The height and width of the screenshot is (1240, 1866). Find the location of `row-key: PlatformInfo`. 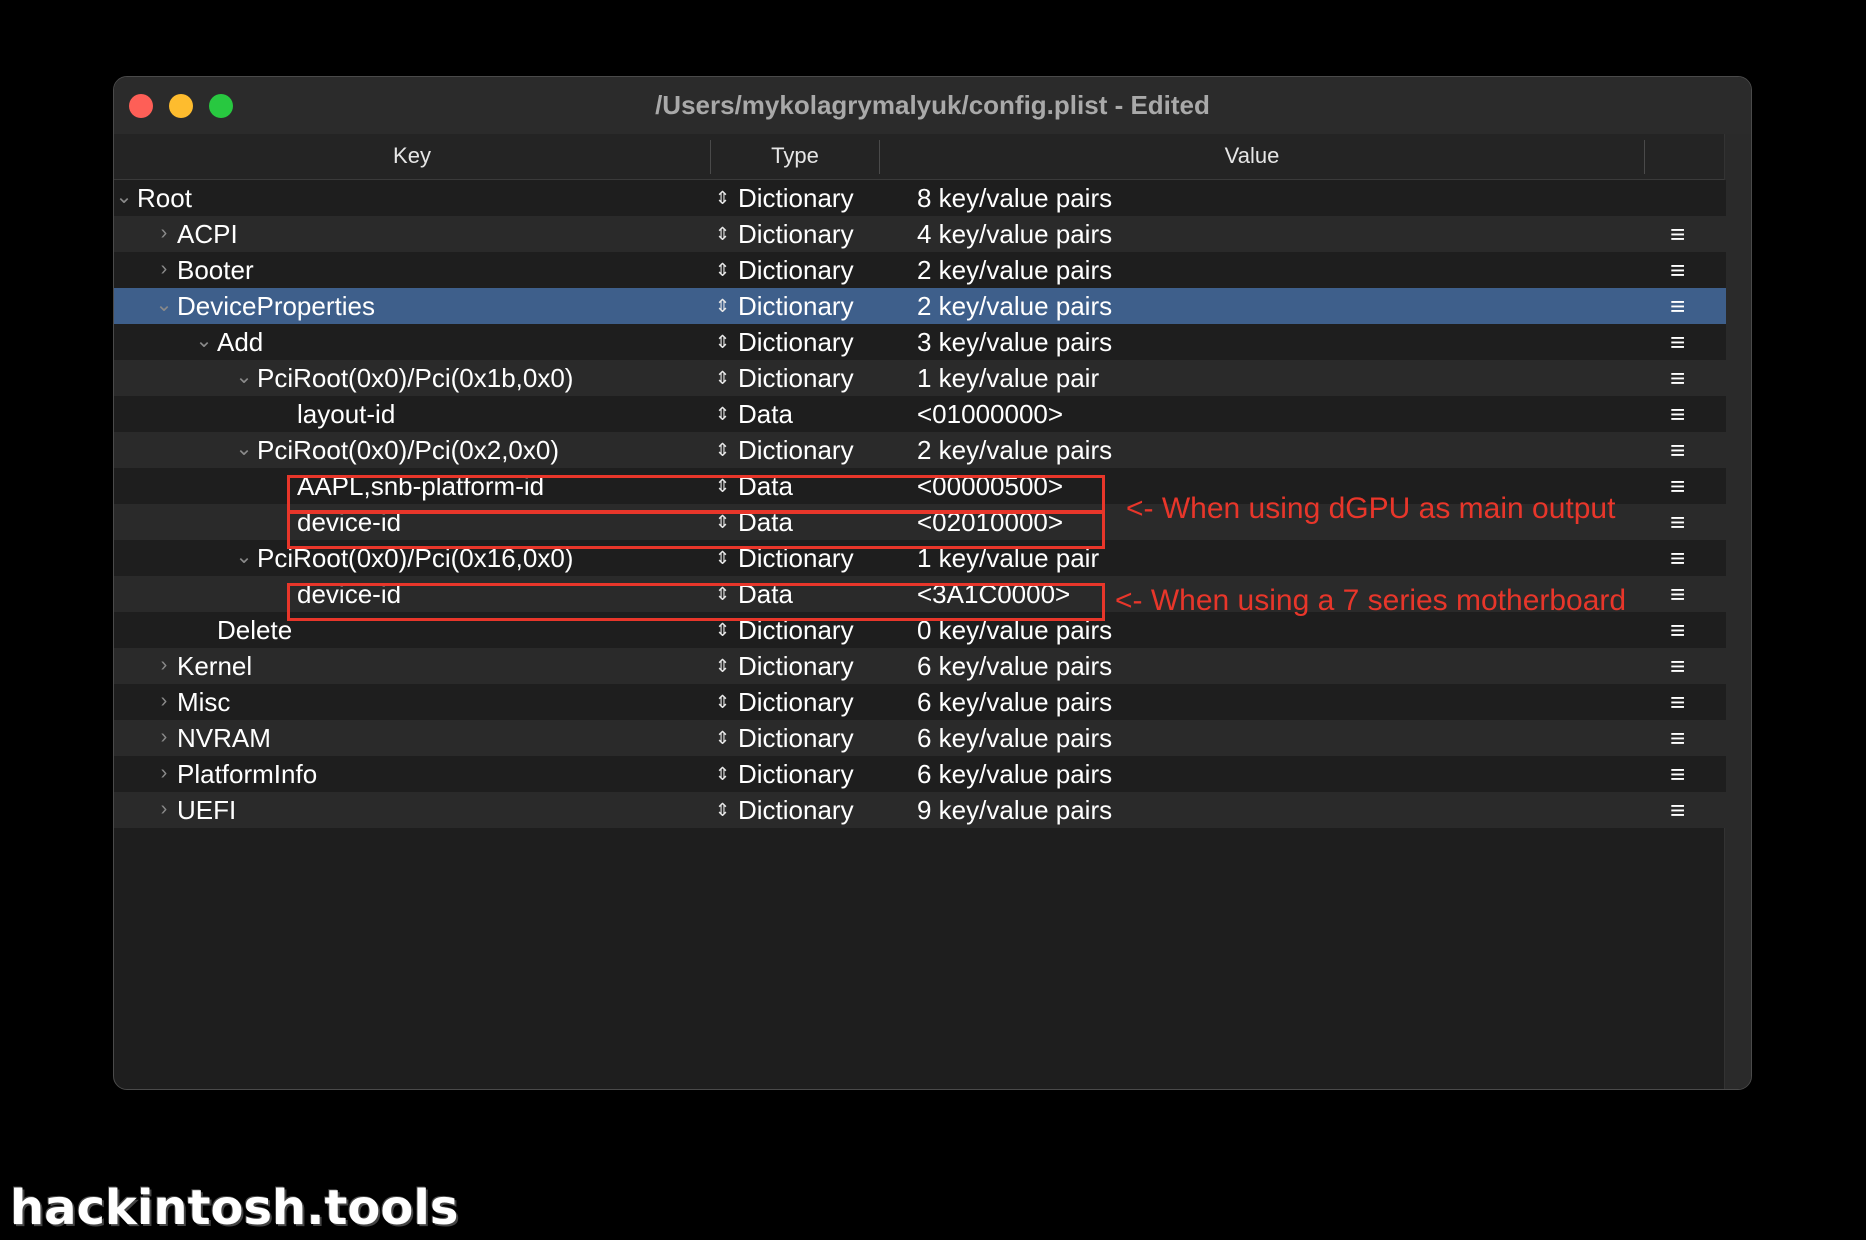

row-key: PlatformInfo is located at coordinates (247, 774).